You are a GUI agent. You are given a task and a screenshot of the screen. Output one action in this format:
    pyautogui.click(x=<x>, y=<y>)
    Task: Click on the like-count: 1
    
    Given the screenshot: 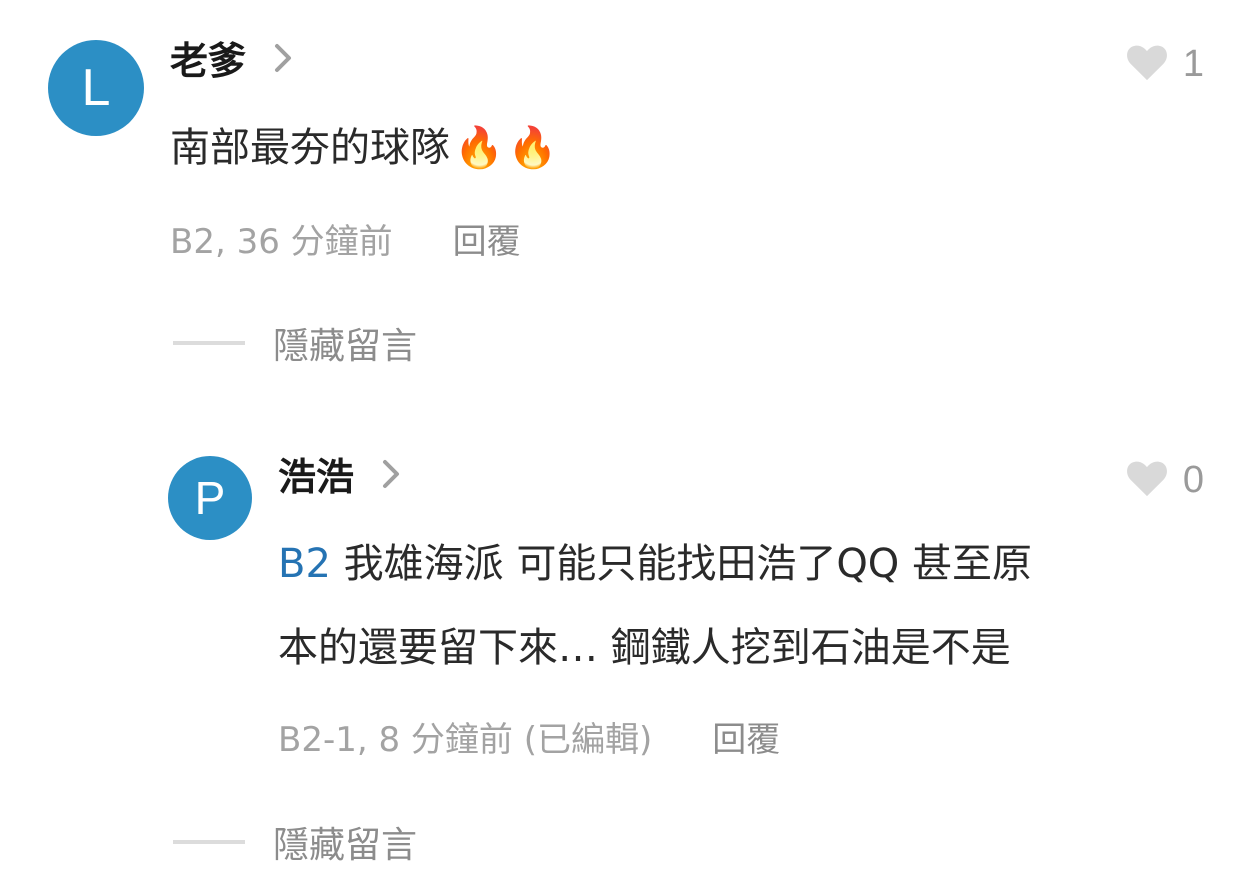 What is the action you would take?
    pyautogui.click(x=1193, y=64)
    